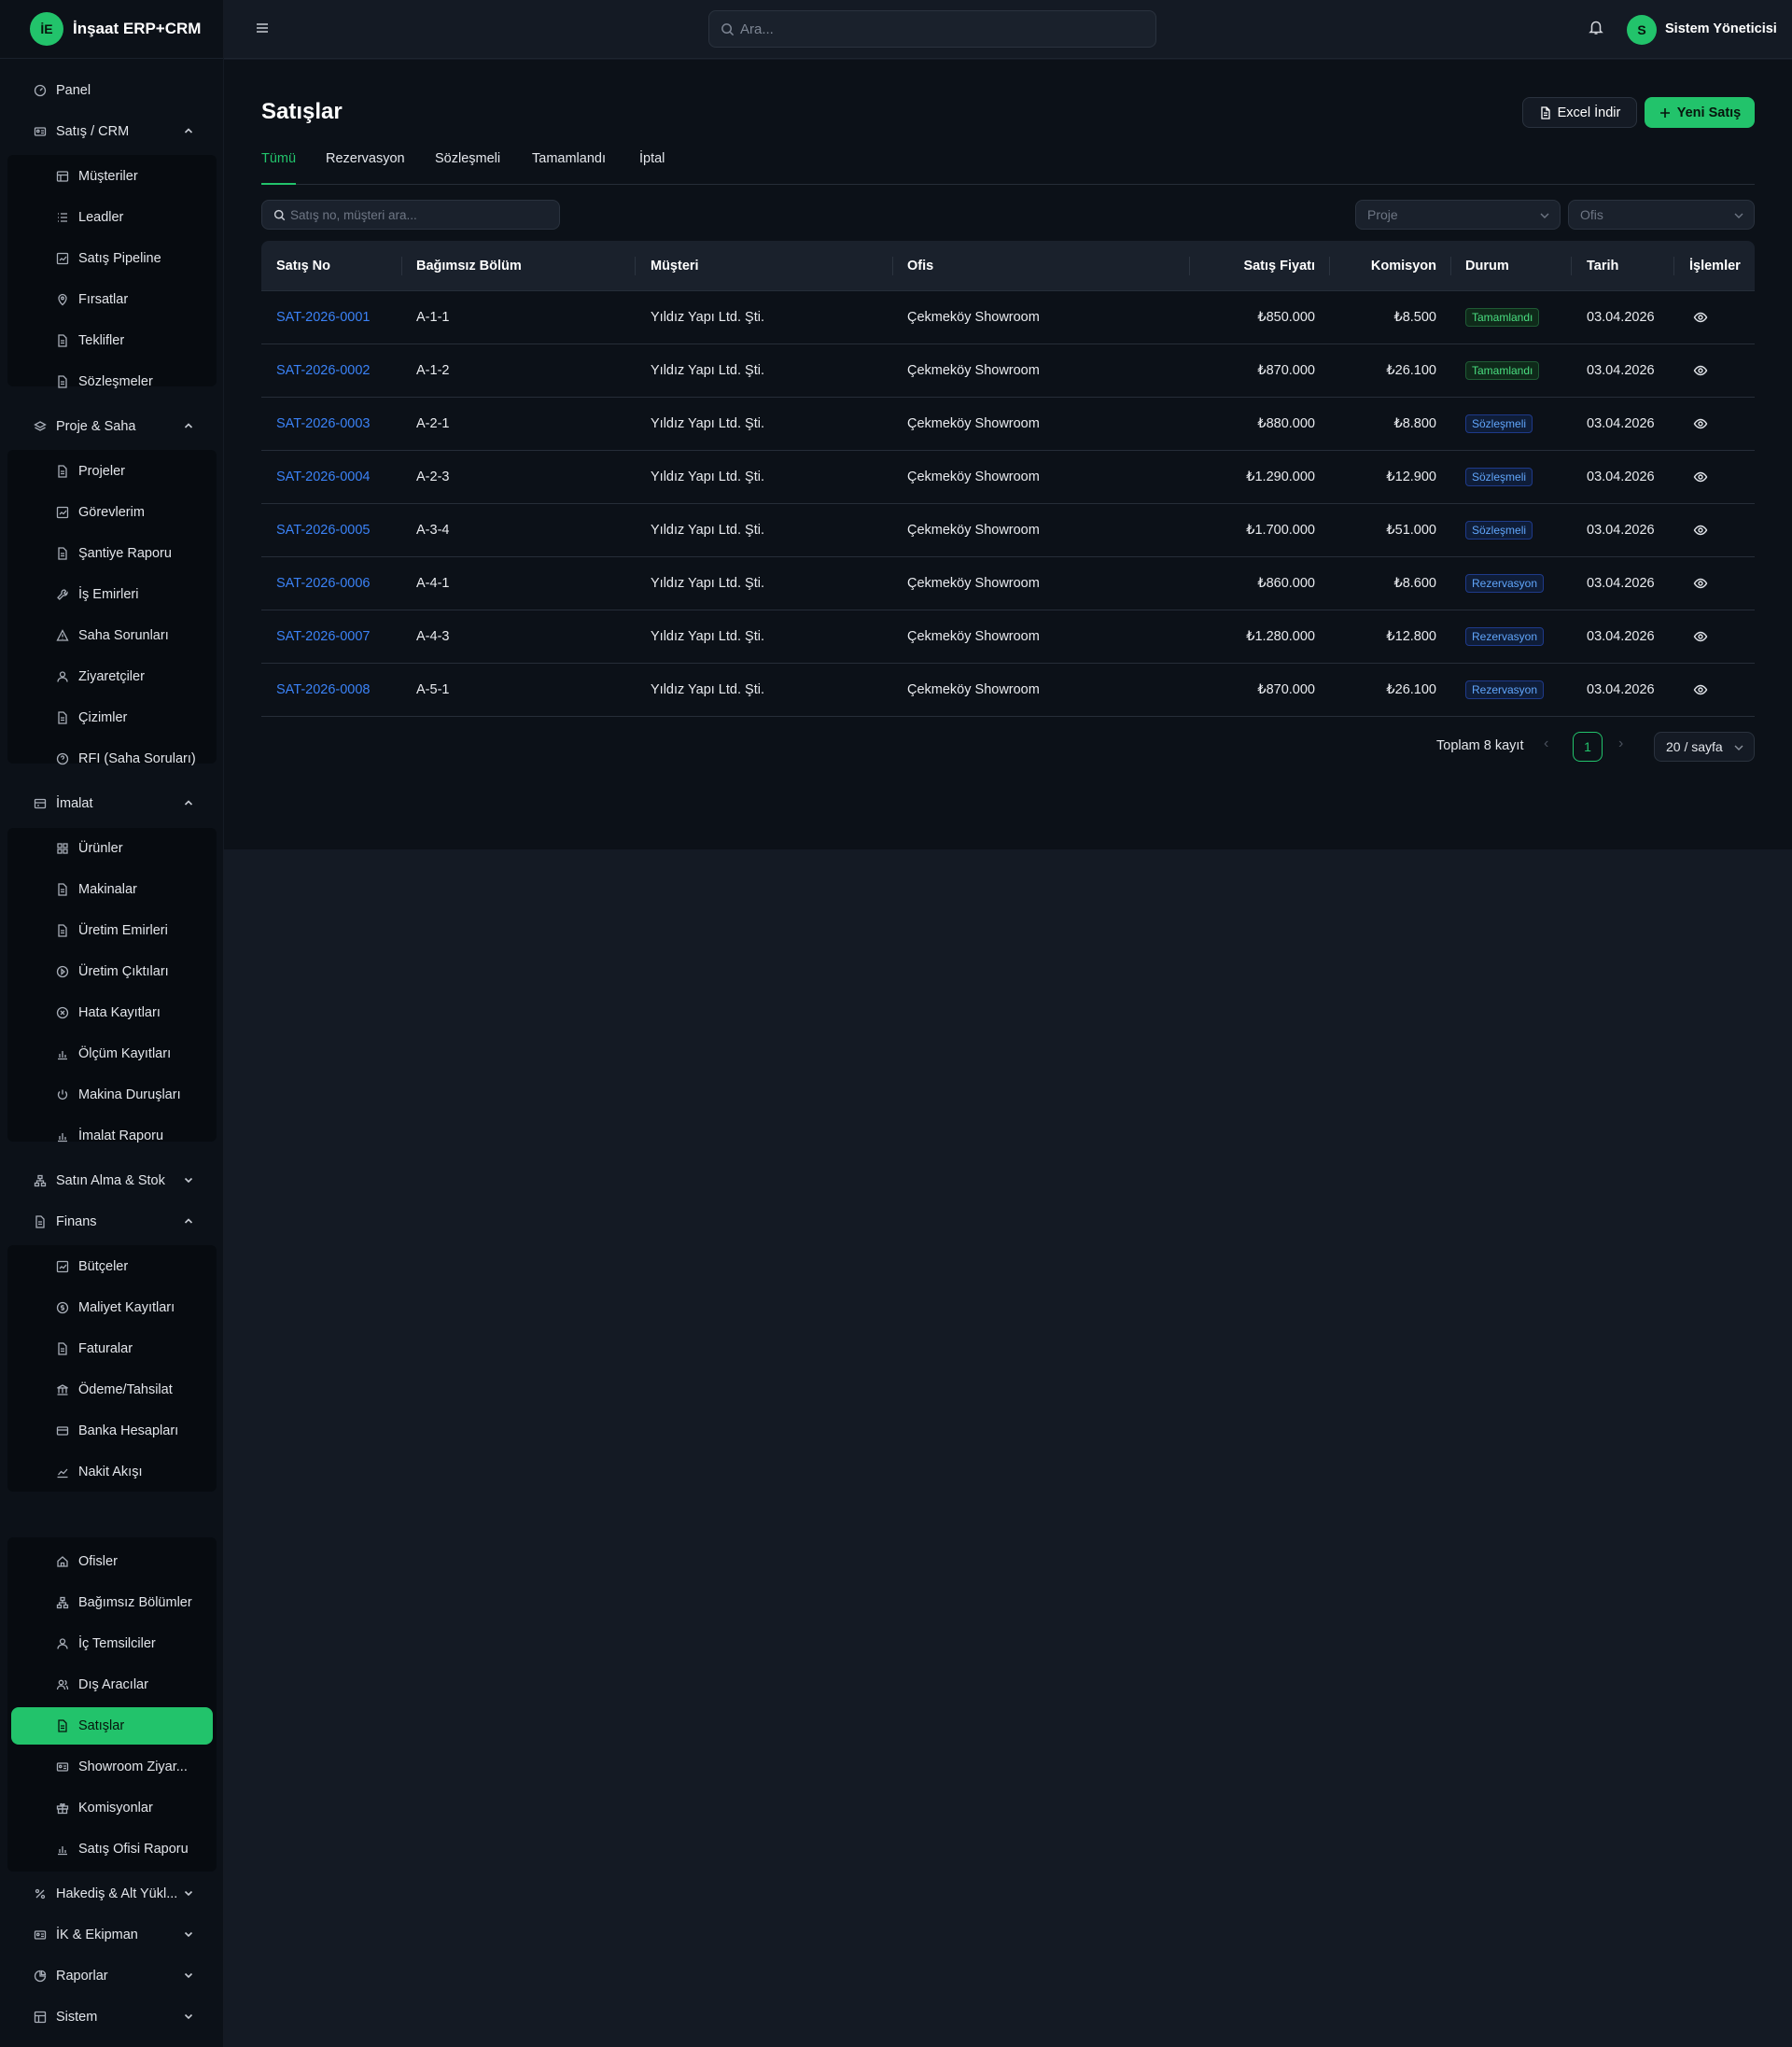 The width and height of the screenshot is (1792, 2047). I want to click on sale-number-link: SAT-2026-0007, so click(323, 636).